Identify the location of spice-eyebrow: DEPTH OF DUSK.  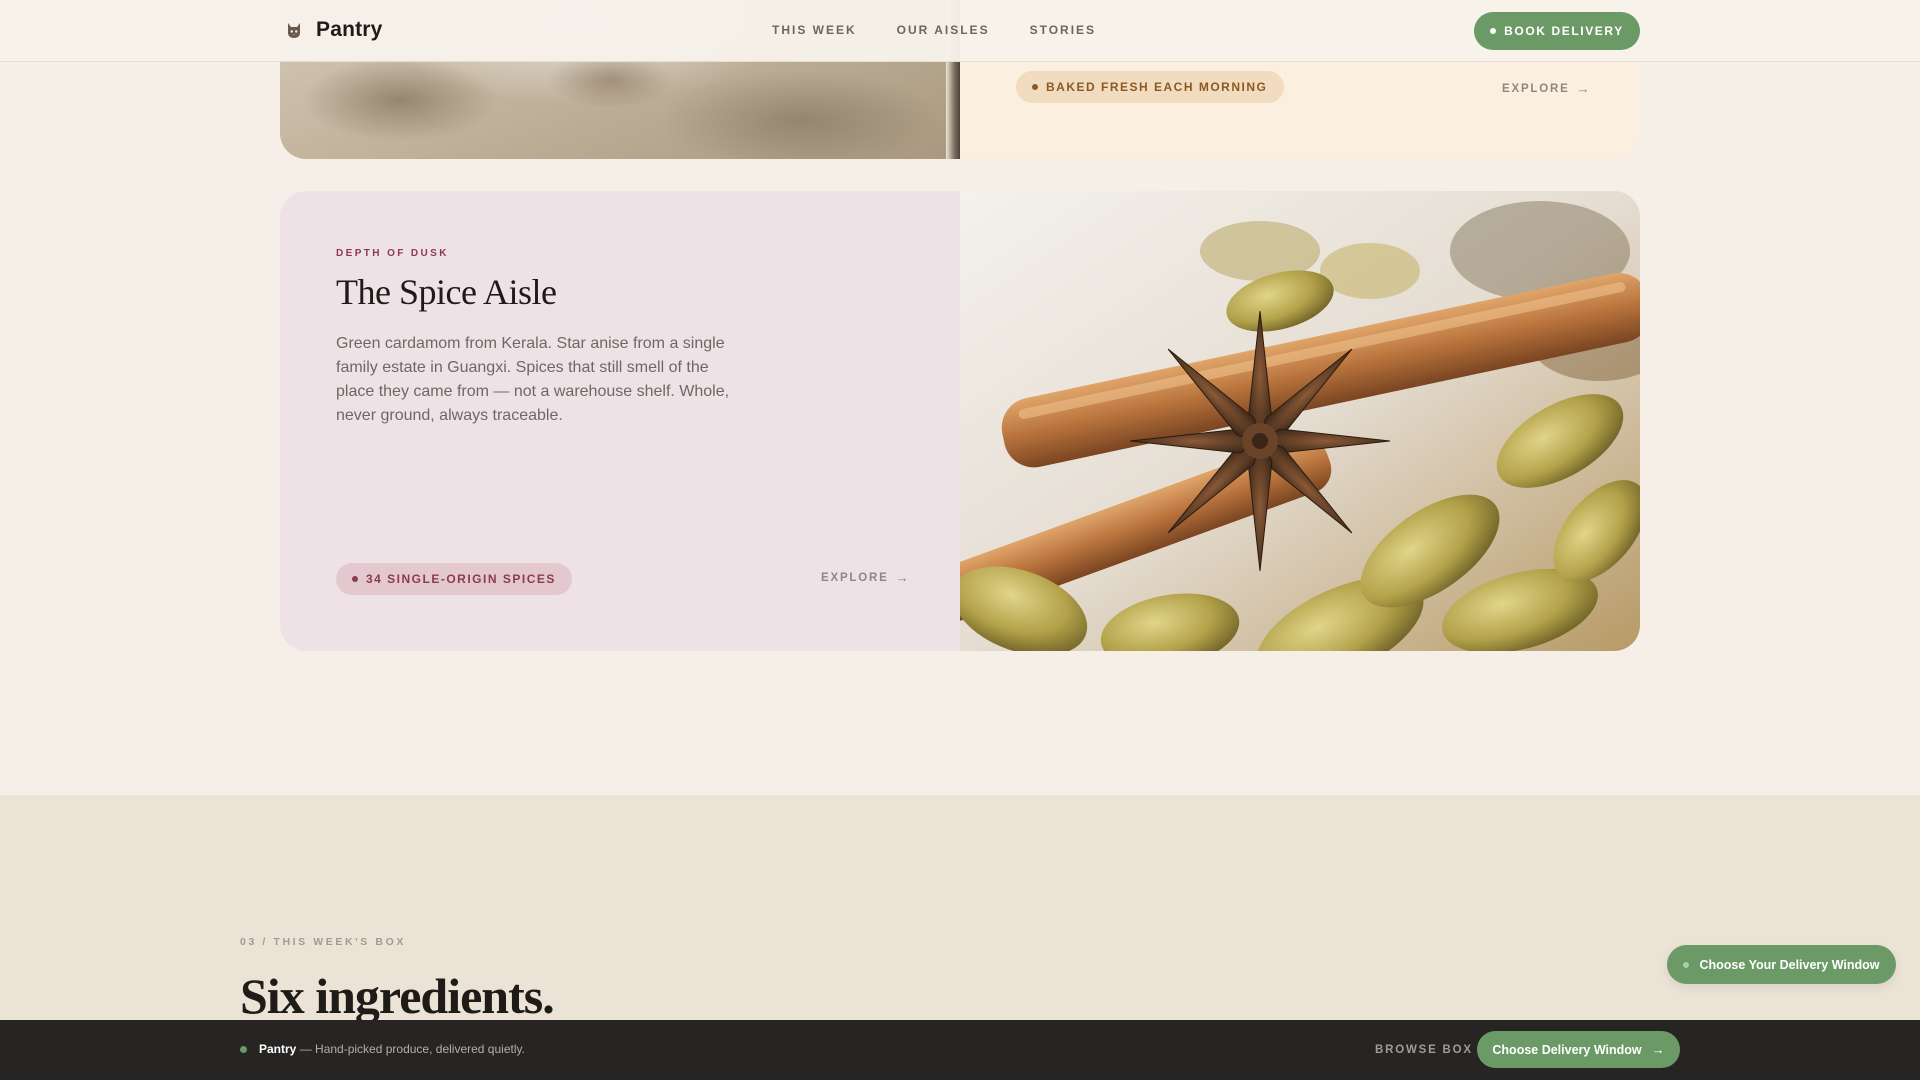
(392, 253).